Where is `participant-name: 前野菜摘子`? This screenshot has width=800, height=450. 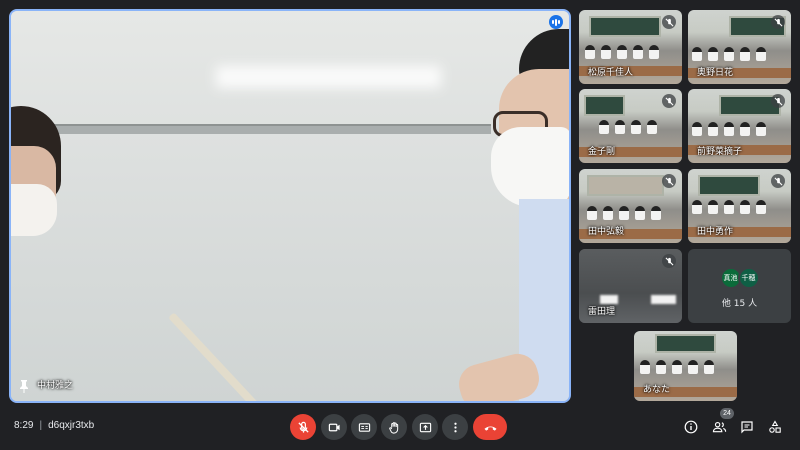
participant-name: 前野菜摘子 is located at coordinates (720, 152).